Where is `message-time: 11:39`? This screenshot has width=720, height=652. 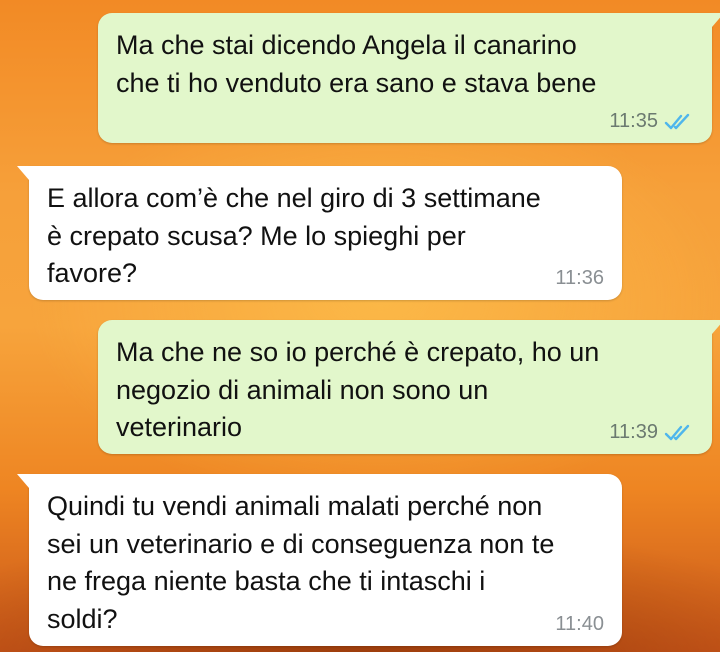
message-time: 11:39 is located at coordinates (633, 432).